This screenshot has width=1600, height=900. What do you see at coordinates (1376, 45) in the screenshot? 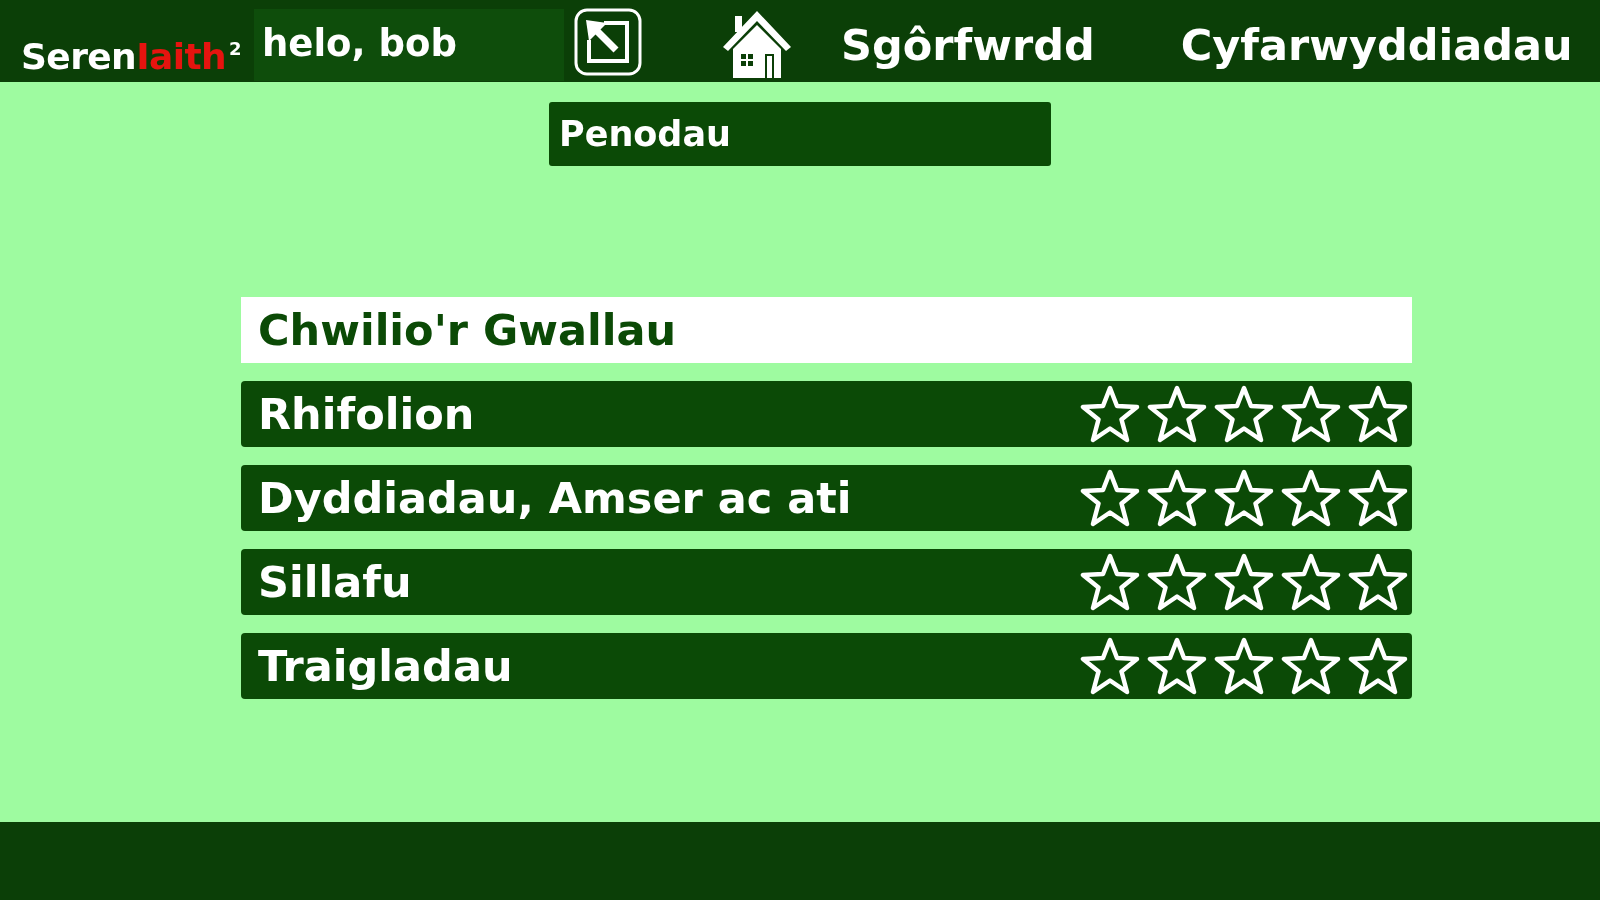
I see `nav-link: Cyfarwyddiadau` at bounding box center [1376, 45].